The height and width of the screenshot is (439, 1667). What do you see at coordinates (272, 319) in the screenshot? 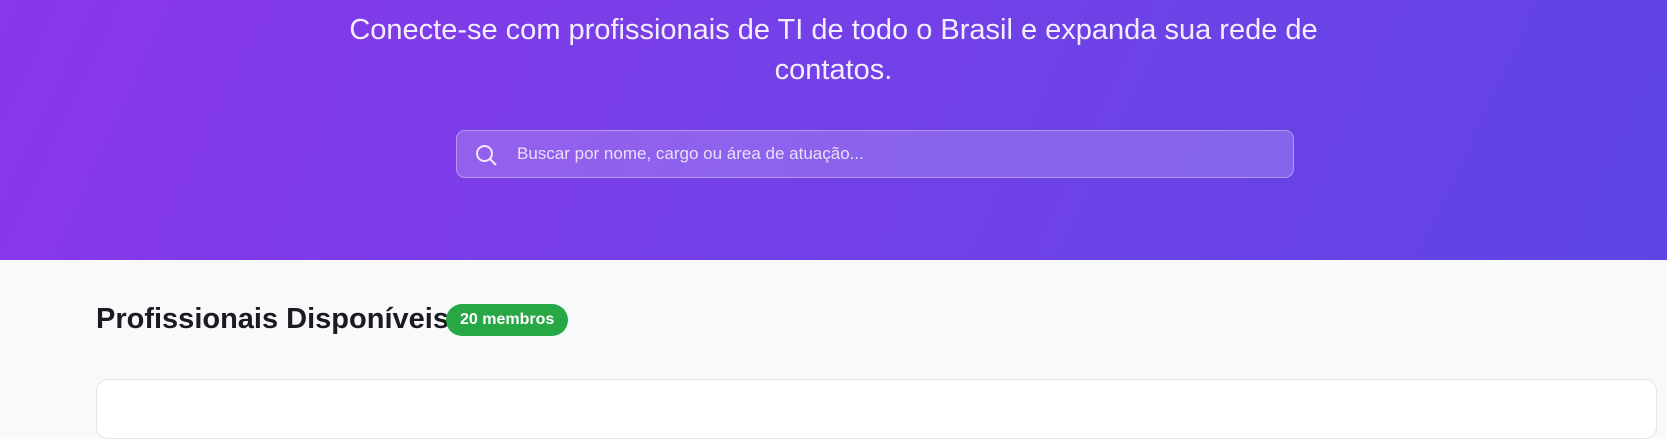
I see `section-title: Profissionais Disponíveis` at bounding box center [272, 319].